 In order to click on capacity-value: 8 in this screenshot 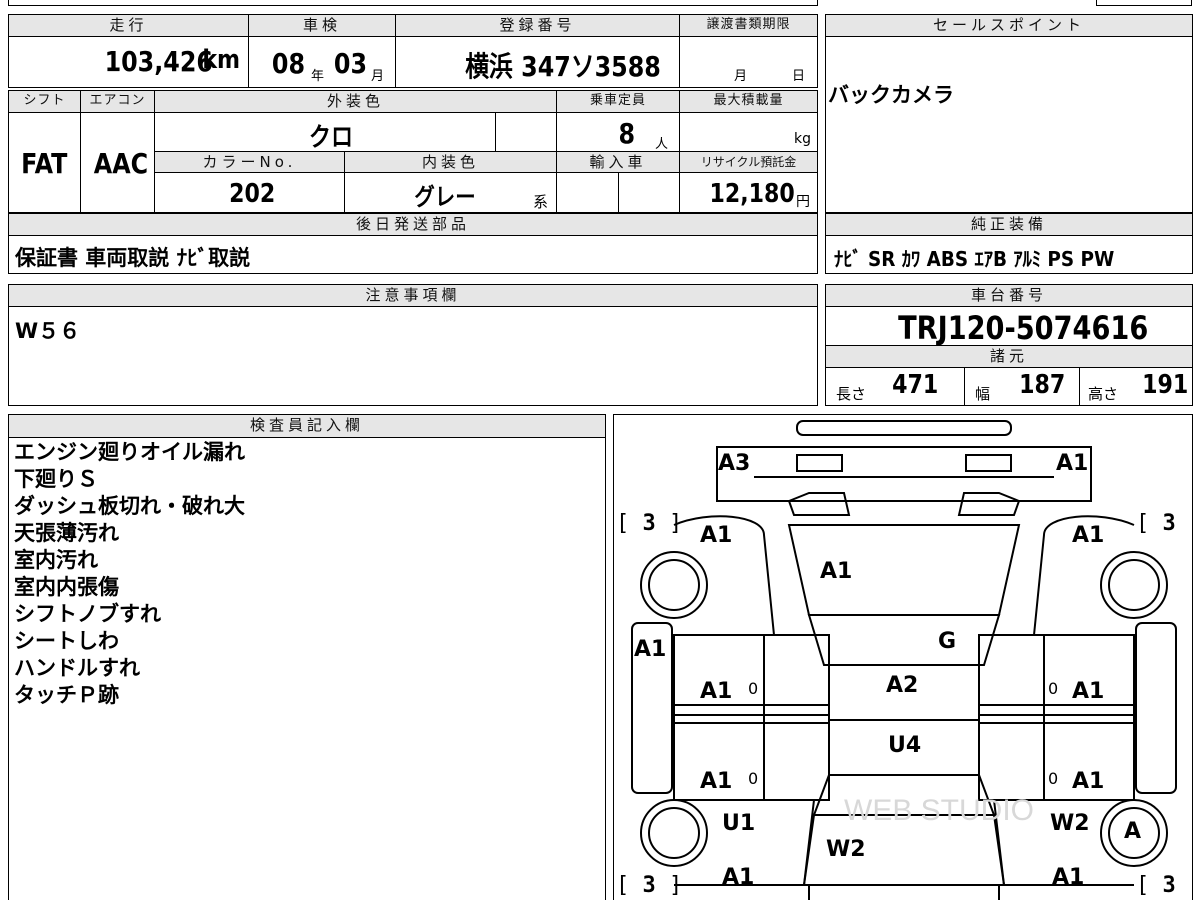, I will do `click(627, 133)`.